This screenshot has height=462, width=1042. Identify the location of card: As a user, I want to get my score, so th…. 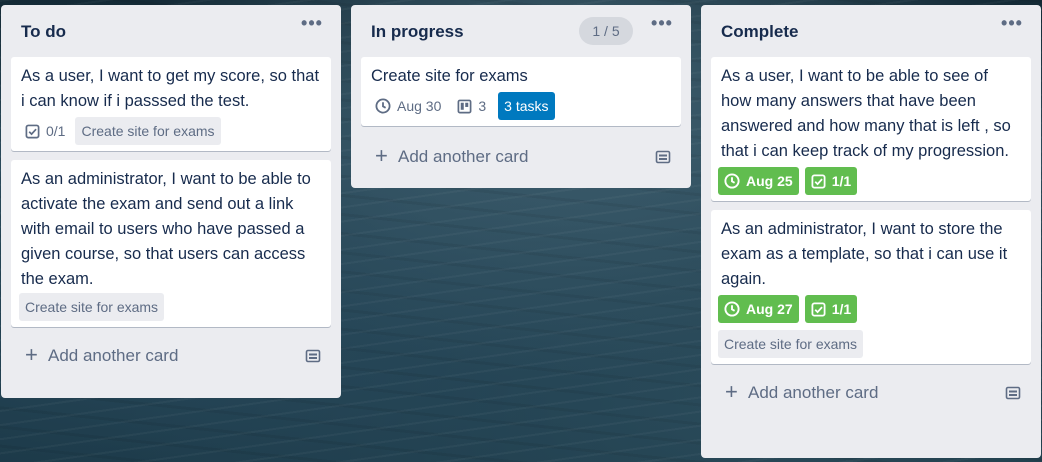
(171, 104).